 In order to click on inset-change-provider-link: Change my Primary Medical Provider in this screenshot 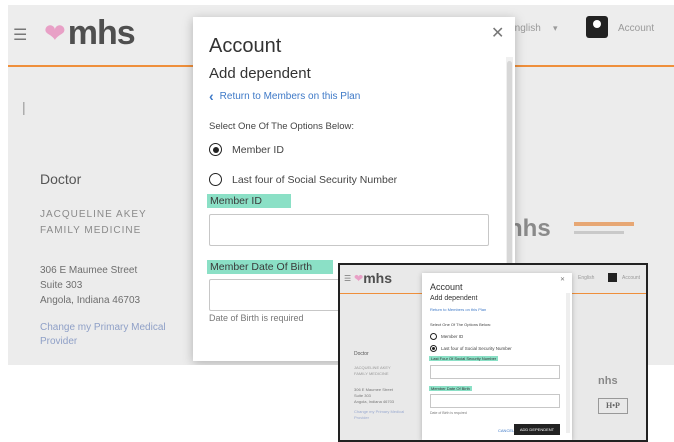, I will do `click(379, 415)`.